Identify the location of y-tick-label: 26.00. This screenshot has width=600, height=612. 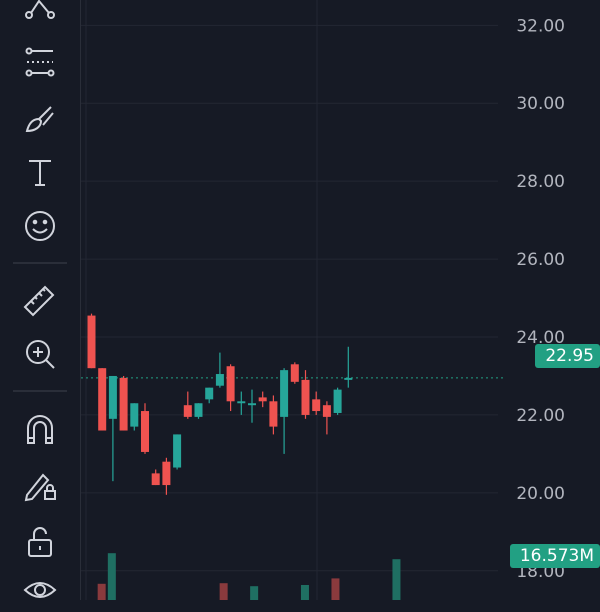
(540, 260).